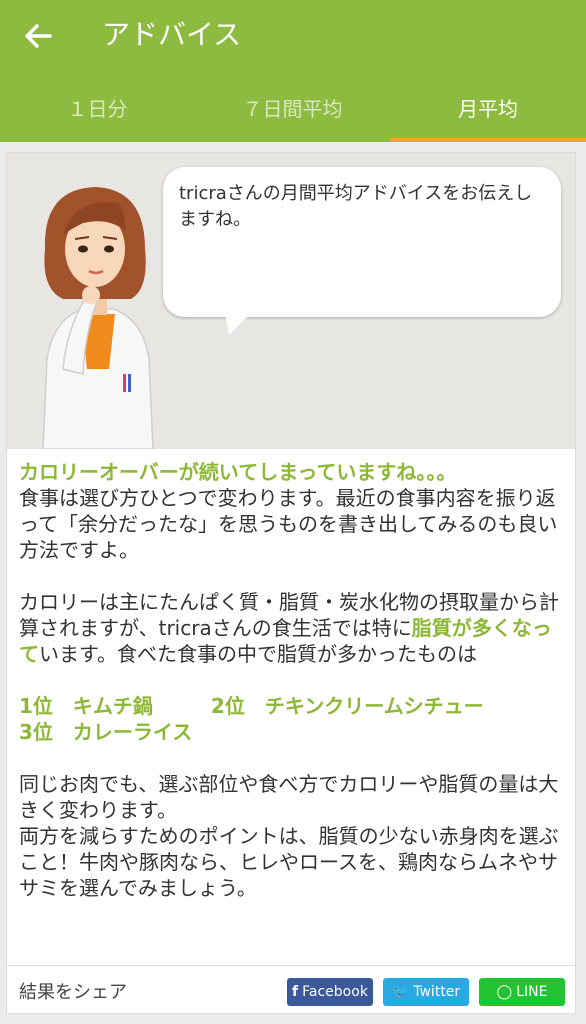  I want to click on speech-bubble-tail, so click(238, 324).